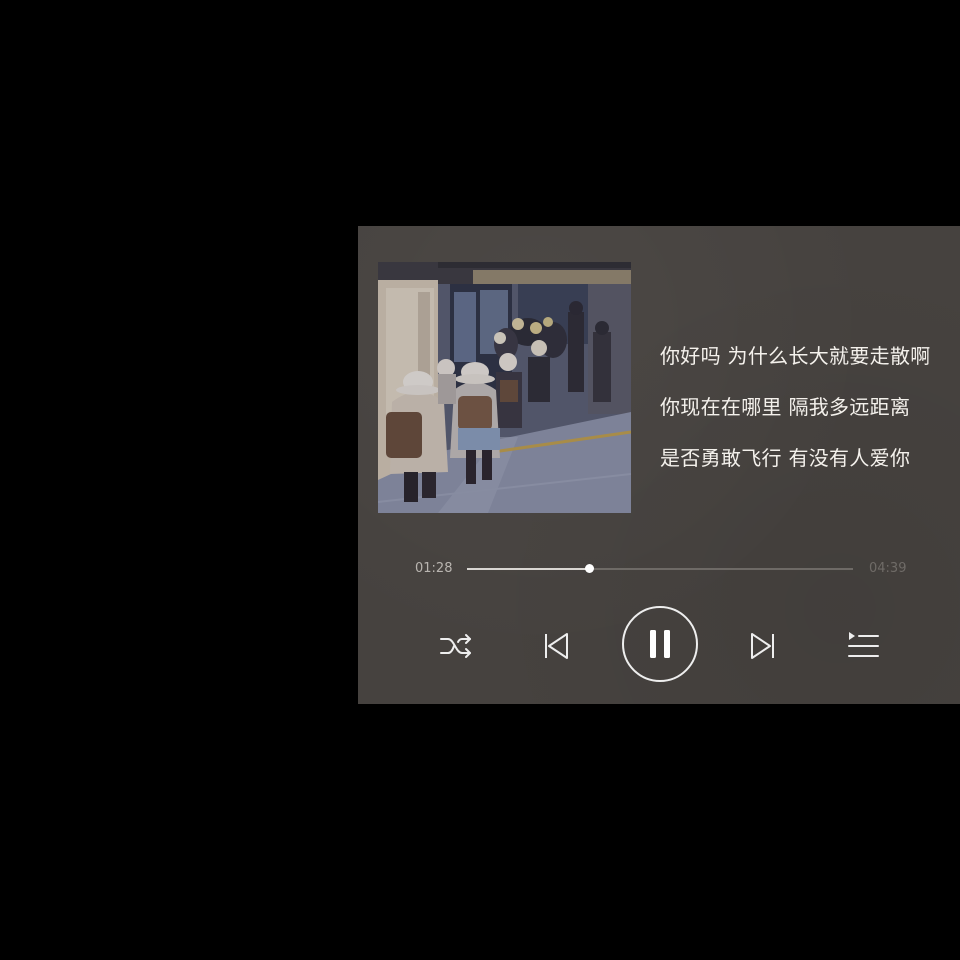  I want to click on progress-knob, so click(589, 568).